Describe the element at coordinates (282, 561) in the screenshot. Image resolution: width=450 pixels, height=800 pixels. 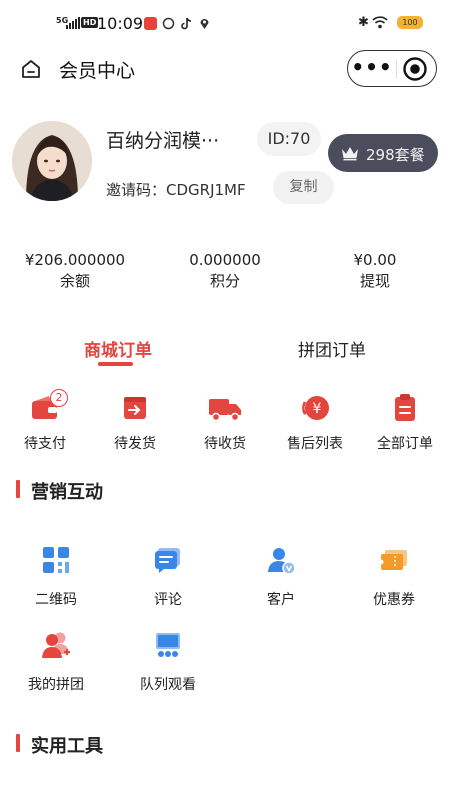
I see `customer-icon` at that location.